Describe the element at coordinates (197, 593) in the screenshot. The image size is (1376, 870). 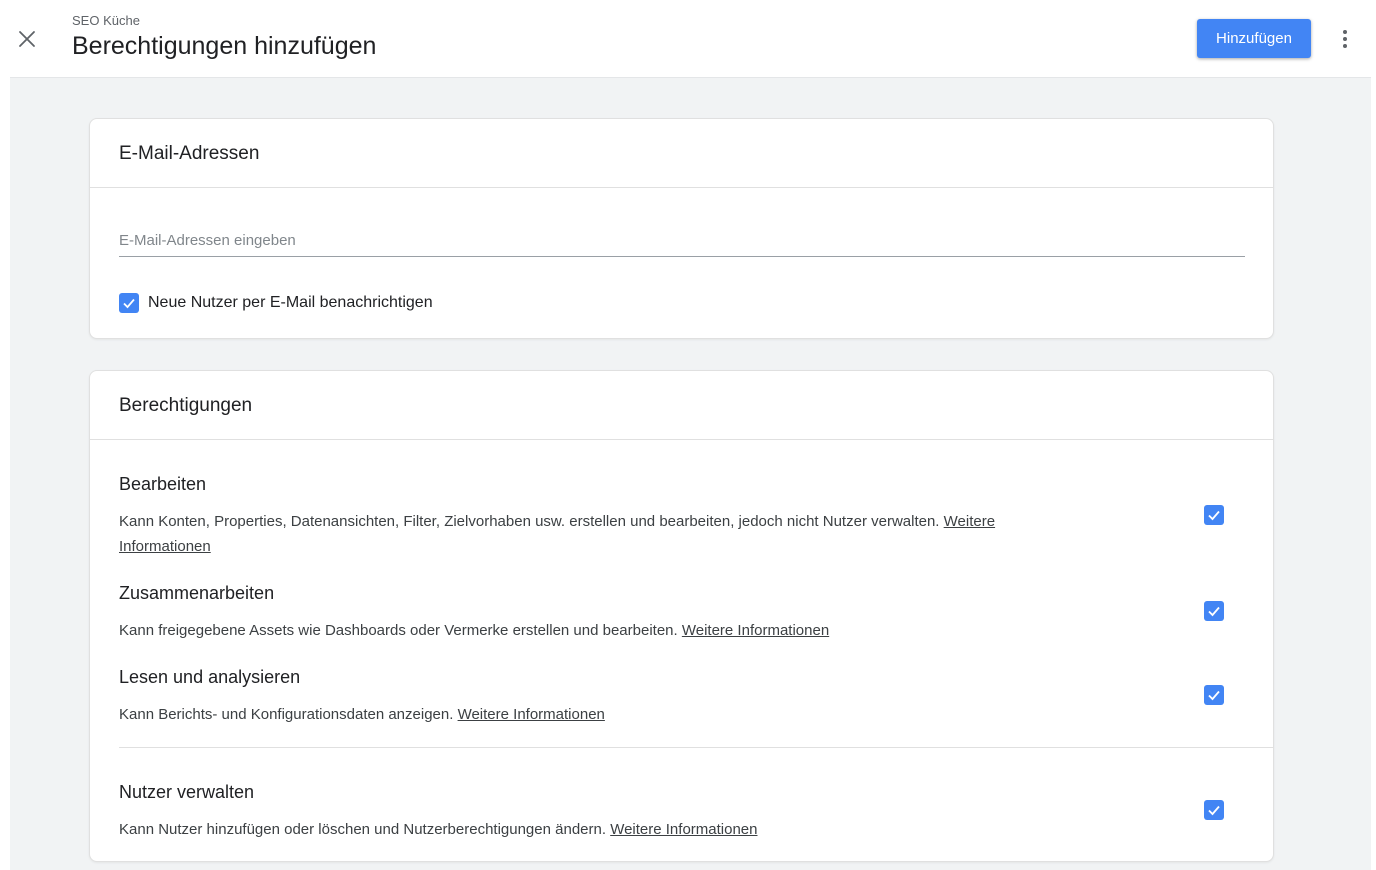
I see `permission-title-collaborate: Zusammenarbeiten` at that location.